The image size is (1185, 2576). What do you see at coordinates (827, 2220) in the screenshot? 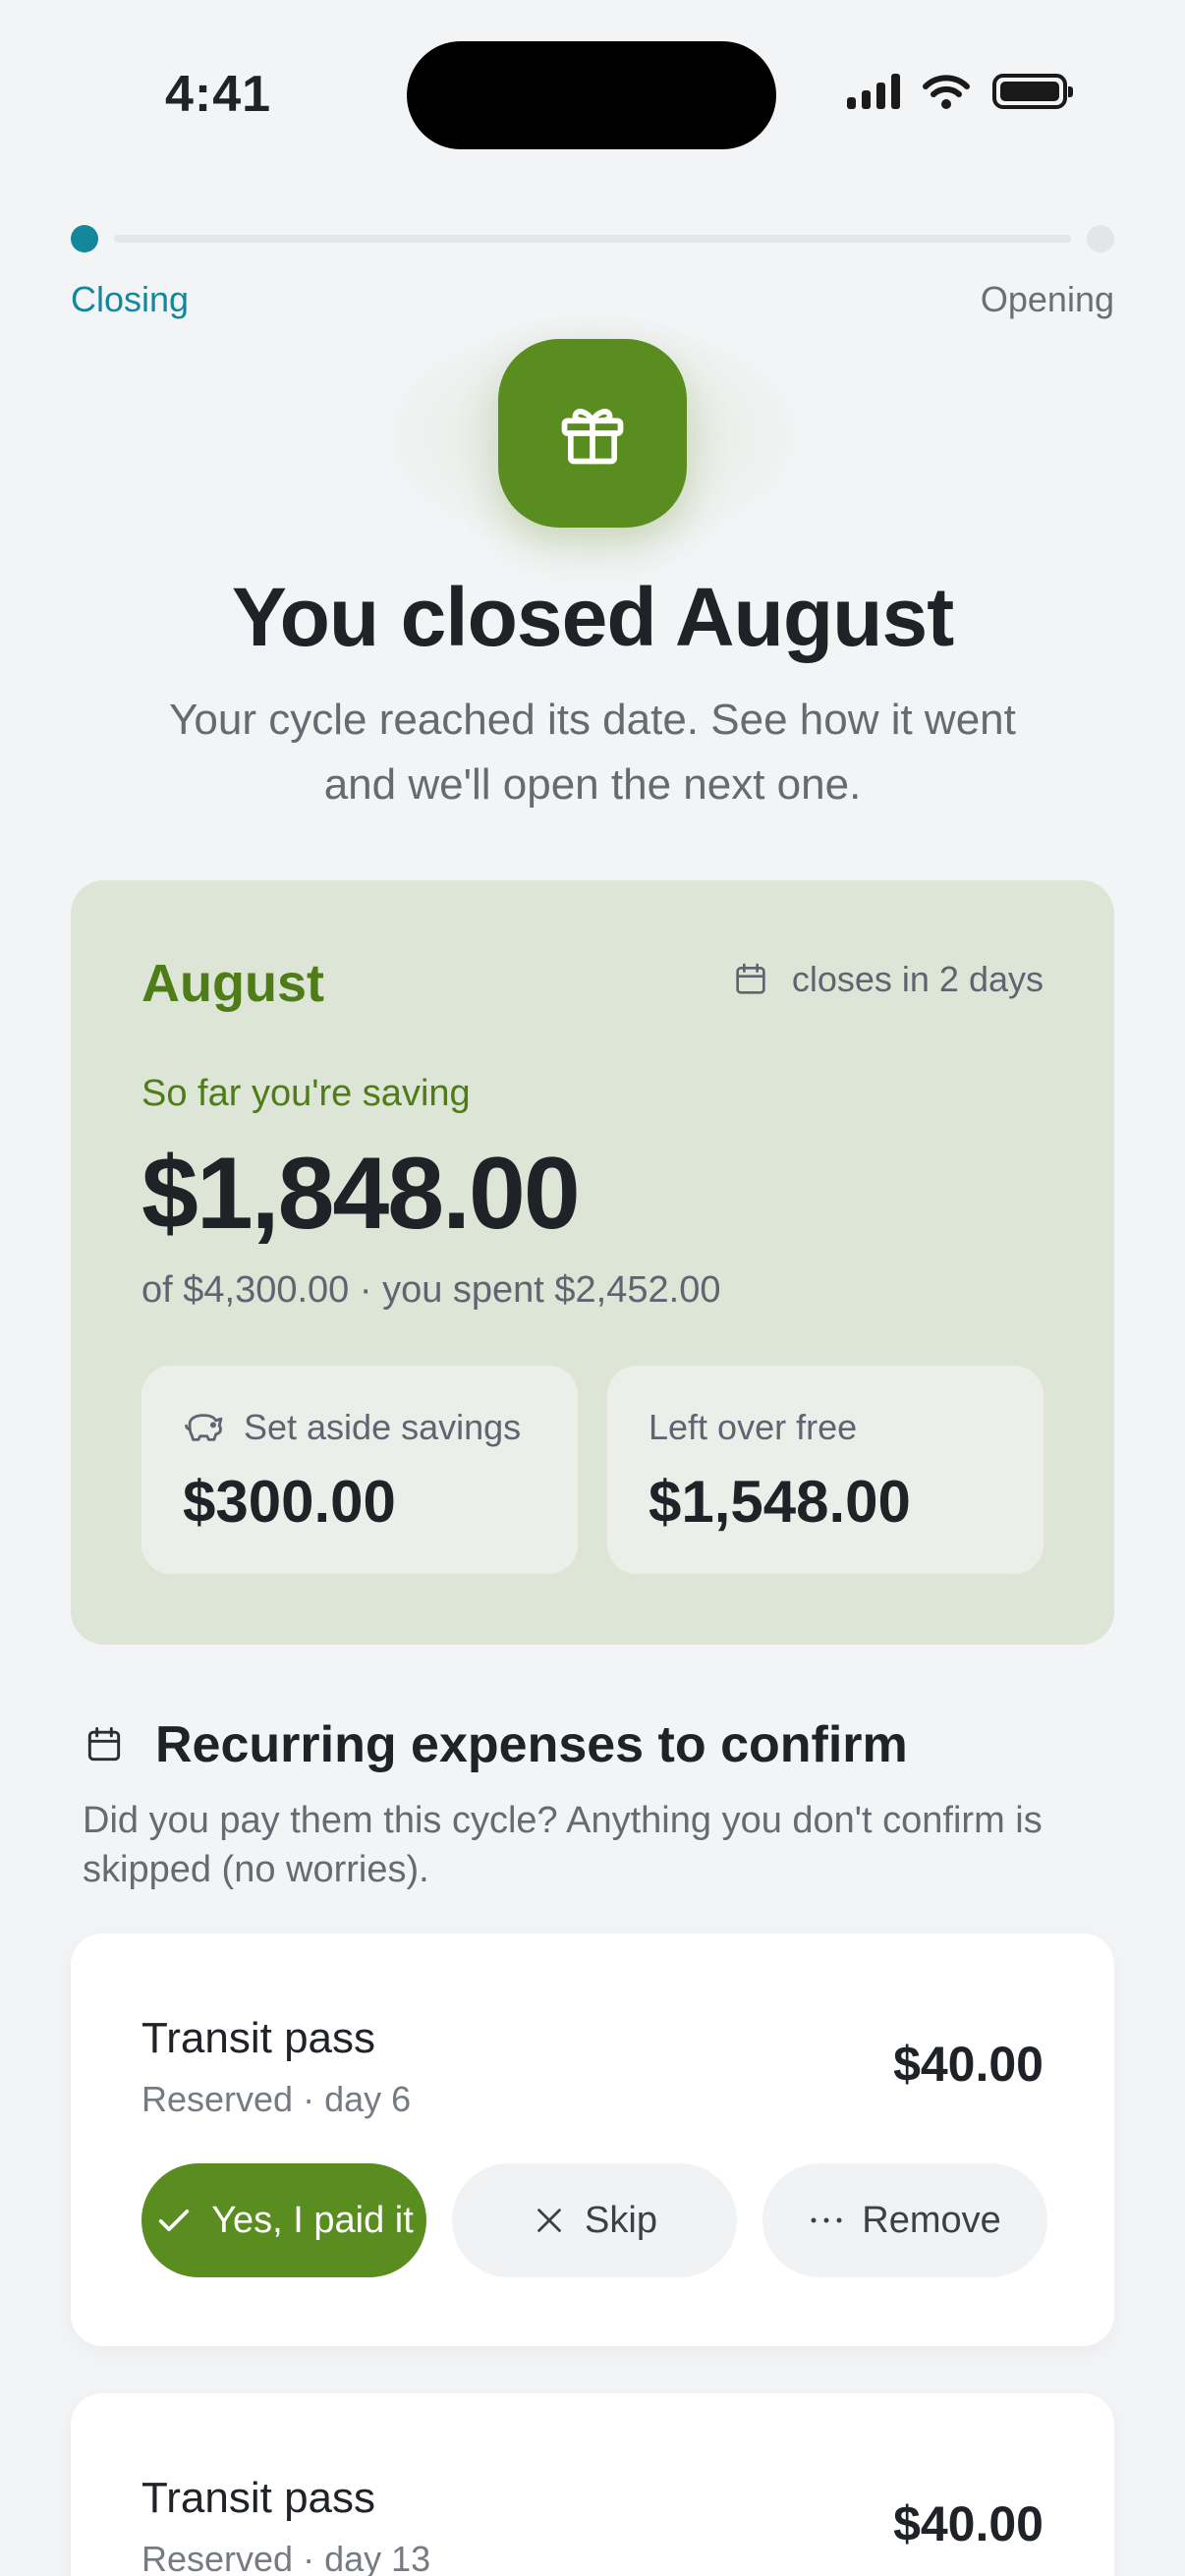
I see `more-dots-icon` at bounding box center [827, 2220].